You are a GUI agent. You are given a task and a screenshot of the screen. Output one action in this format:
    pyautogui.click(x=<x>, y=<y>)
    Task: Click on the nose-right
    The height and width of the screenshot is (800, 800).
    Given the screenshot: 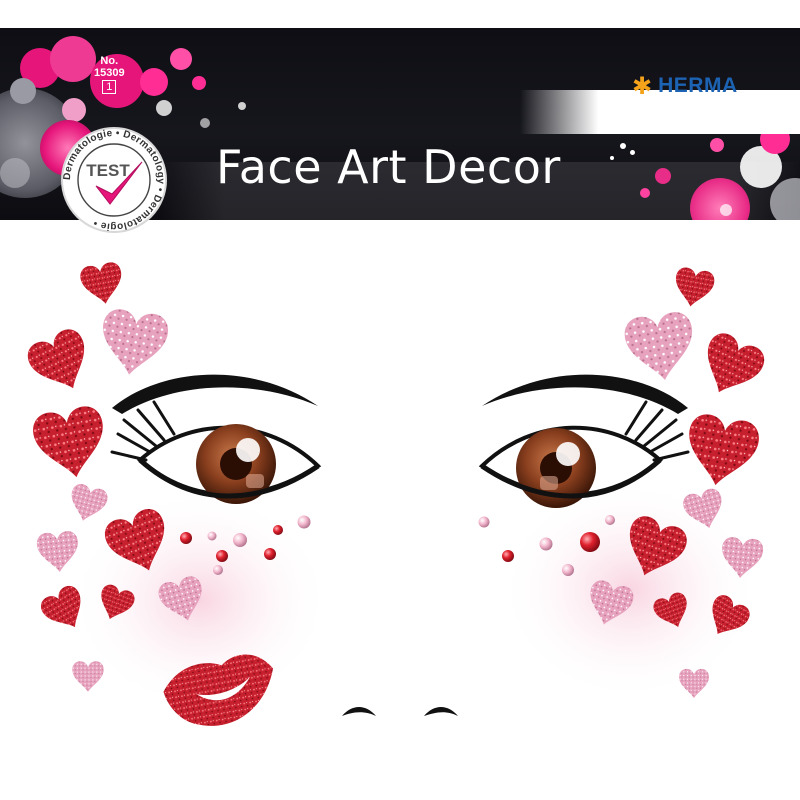 What is the action you would take?
    pyautogui.click(x=441, y=711)
    